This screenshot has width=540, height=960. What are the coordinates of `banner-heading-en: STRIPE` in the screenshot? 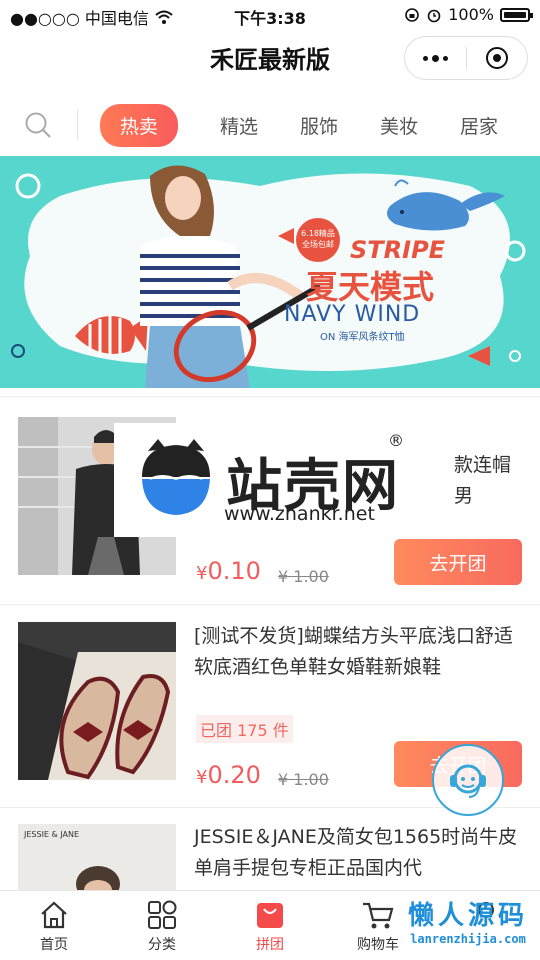 It's located at (398, 250).